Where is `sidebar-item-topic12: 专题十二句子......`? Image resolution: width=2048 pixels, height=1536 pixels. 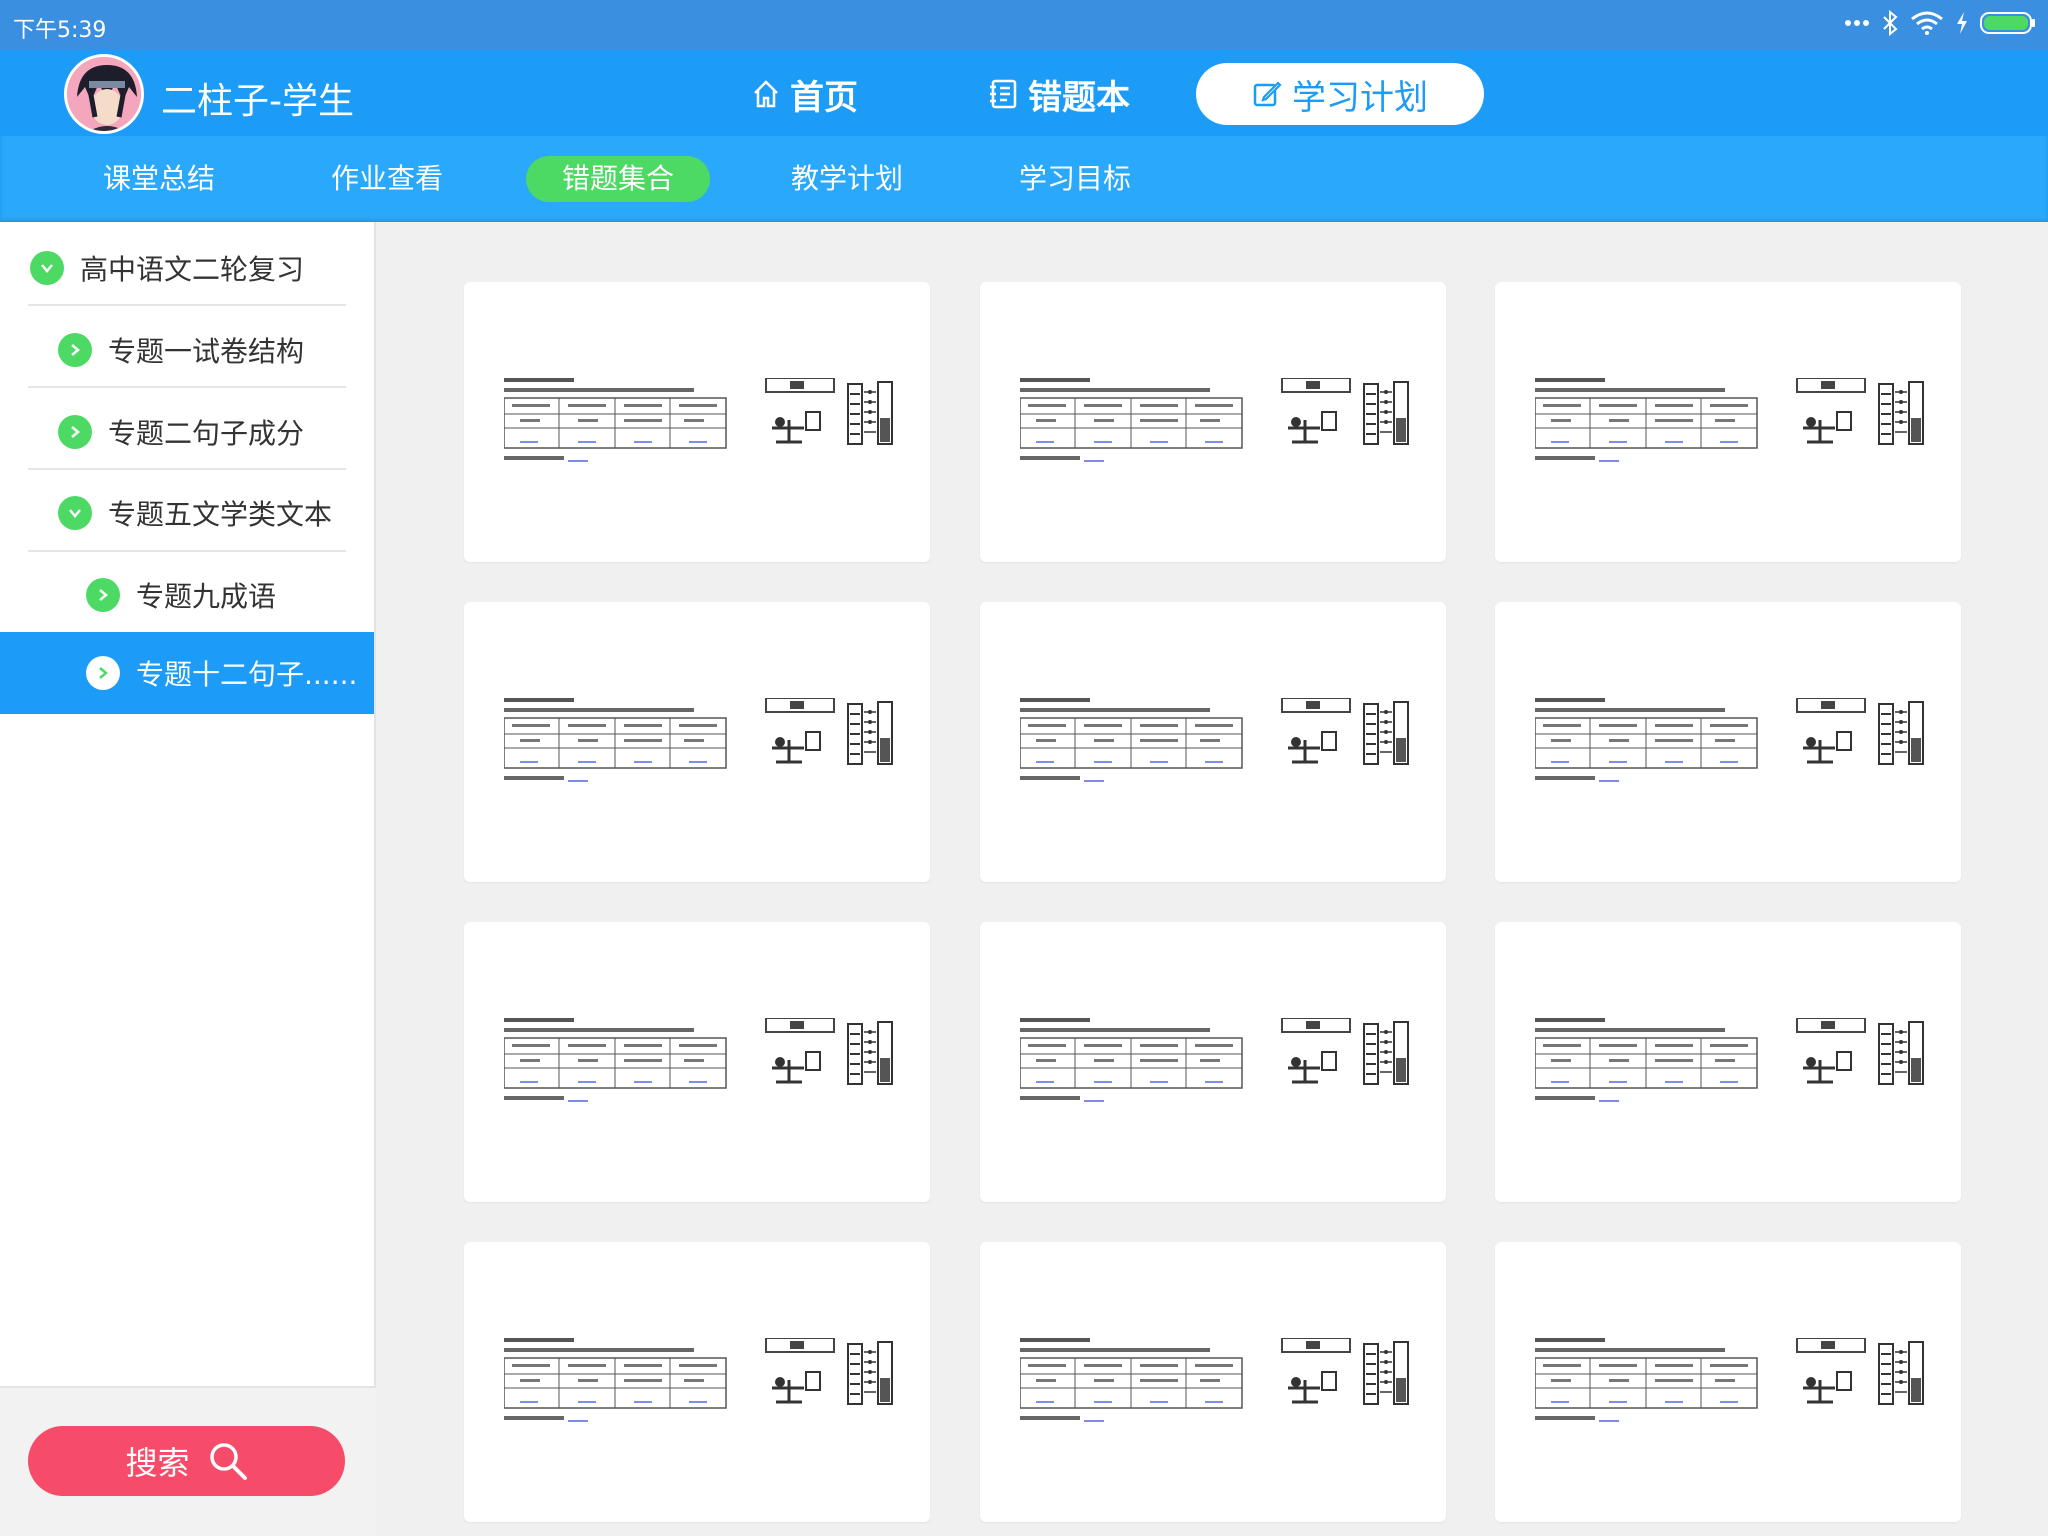
sidebar-item-topic12: 专题十二句子...... is located at coordinates (187, 673).